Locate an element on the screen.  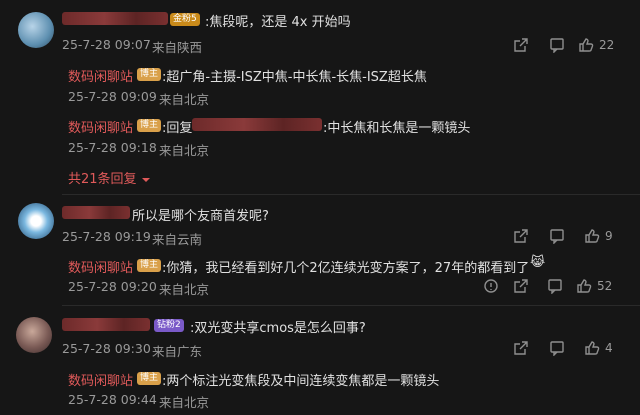
reply-text: :超广角-主摄-ISZ中焦-中长焦-长焦-ISZ超长焦 is located at coordinates (294, 77).